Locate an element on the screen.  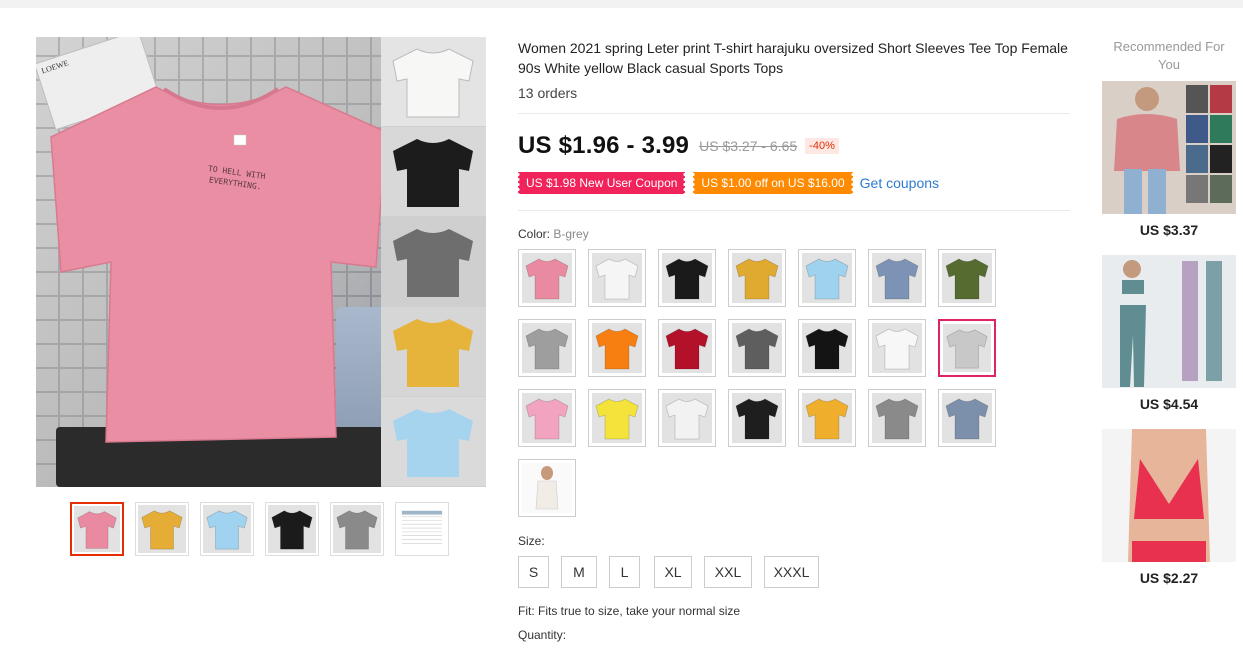
model-image is located at coordinates (1169, 147).